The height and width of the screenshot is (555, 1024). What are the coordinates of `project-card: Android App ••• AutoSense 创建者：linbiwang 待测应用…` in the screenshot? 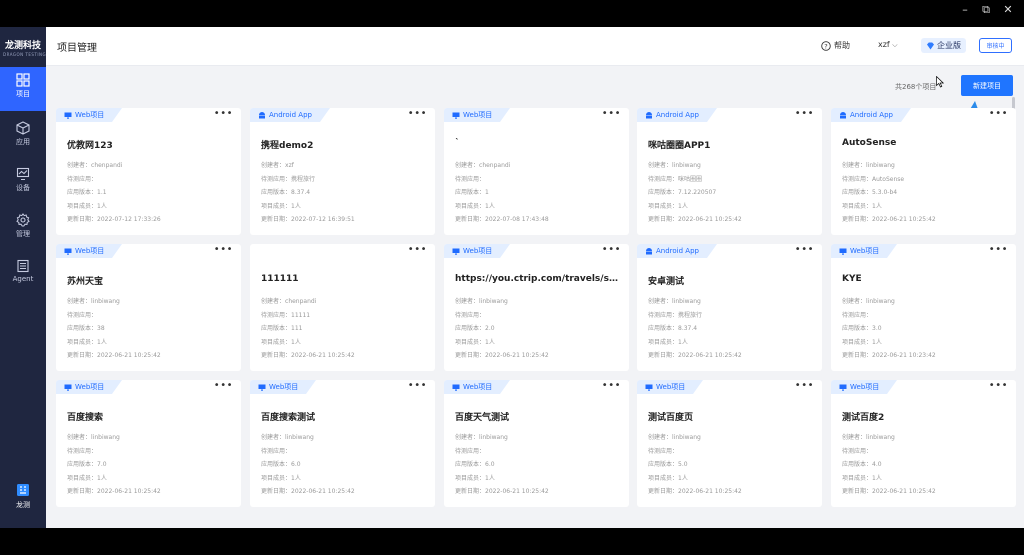 It's located at (923, 171).